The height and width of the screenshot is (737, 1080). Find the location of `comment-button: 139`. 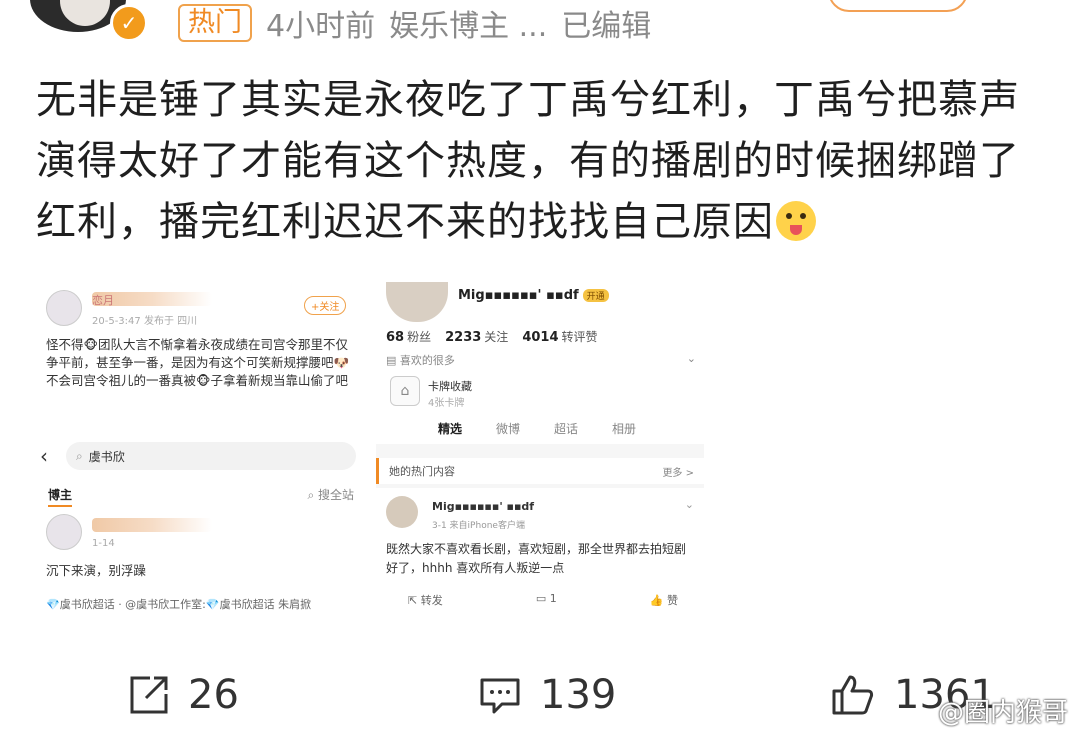

comment-button: 139 is located at coordinates (547, 695).